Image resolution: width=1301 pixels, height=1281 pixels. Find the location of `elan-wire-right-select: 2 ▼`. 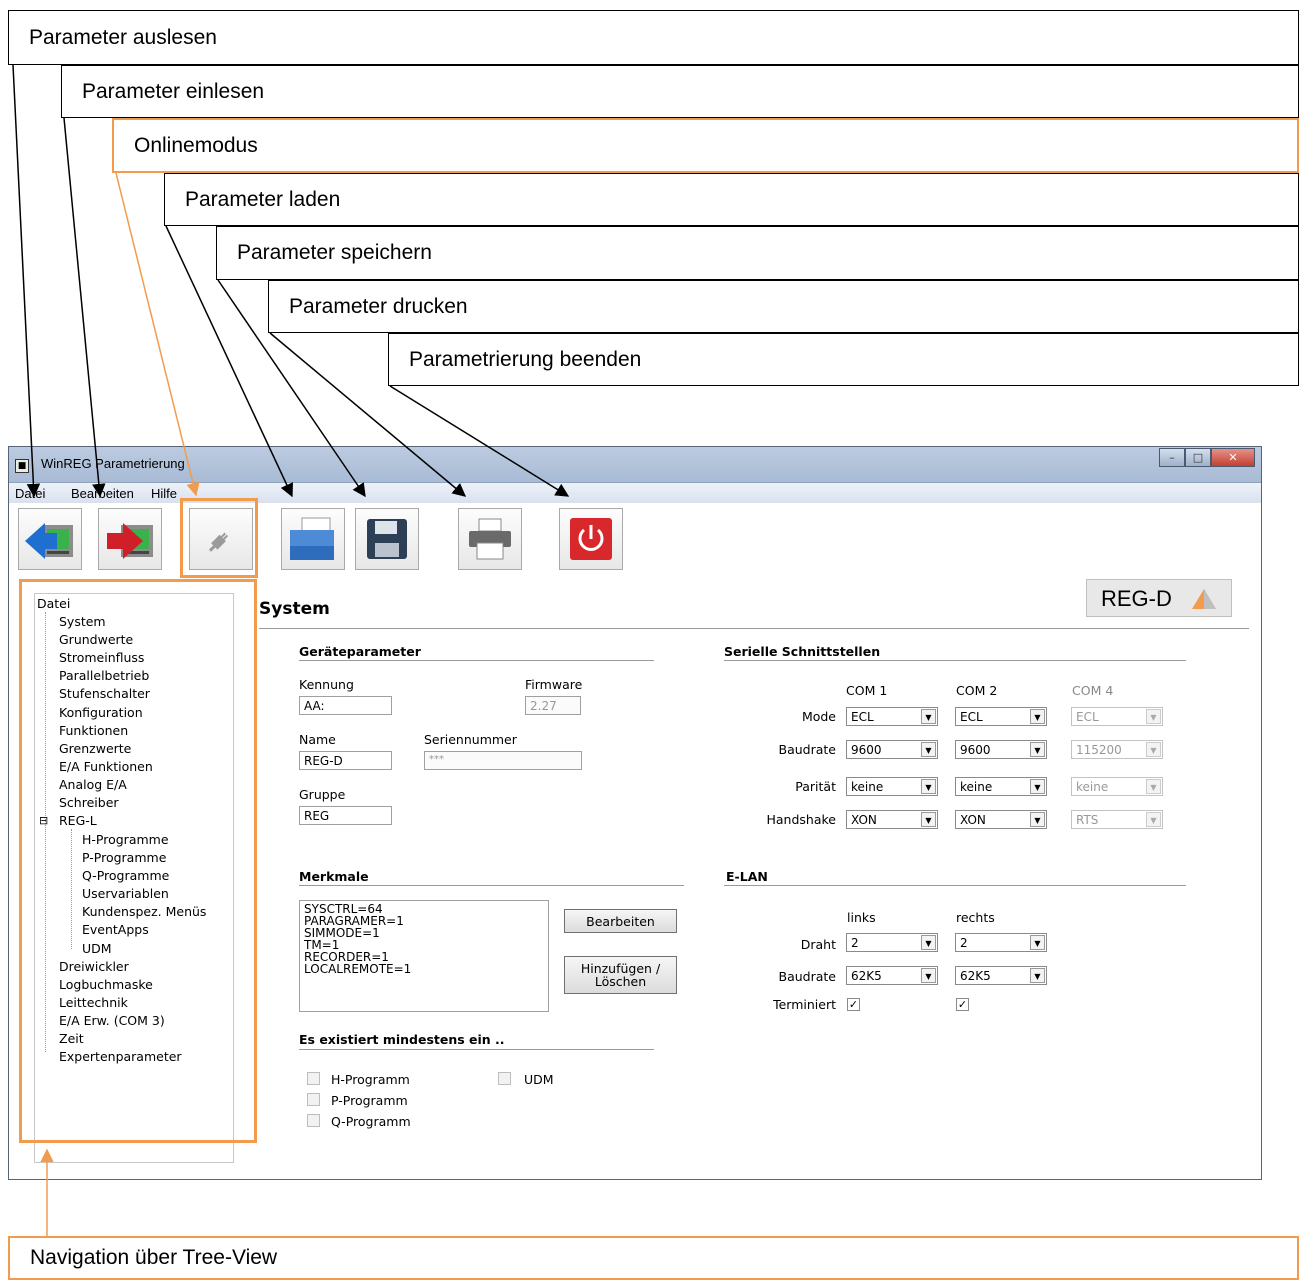

elan-wire-right-select: 2 ▼ is located at coordinates (1001, 942).